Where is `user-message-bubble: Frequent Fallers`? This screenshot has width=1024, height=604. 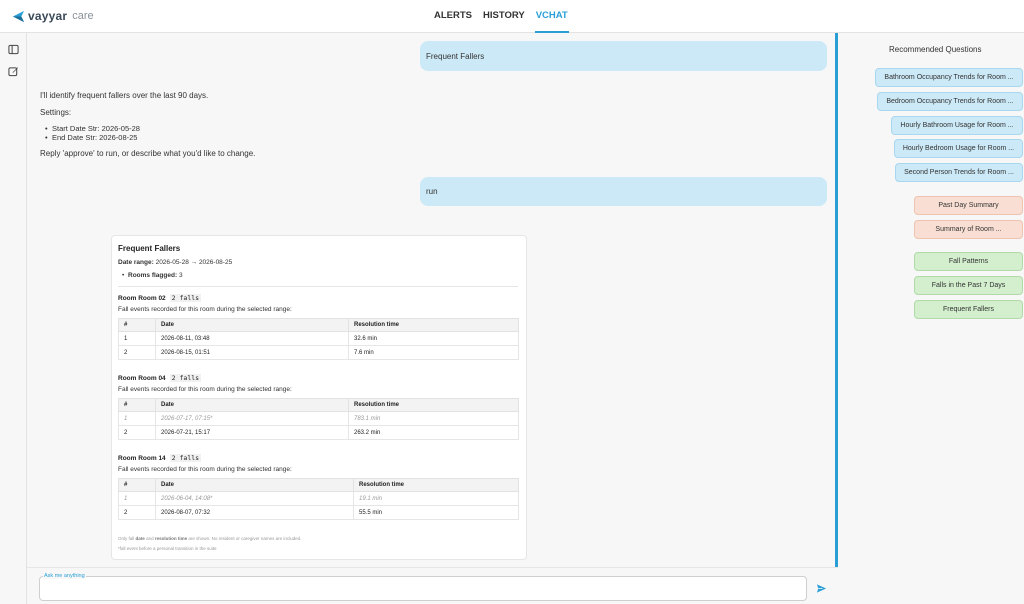 user-message-bubble: Frequent Fallers is located at coordinates (623, 56).